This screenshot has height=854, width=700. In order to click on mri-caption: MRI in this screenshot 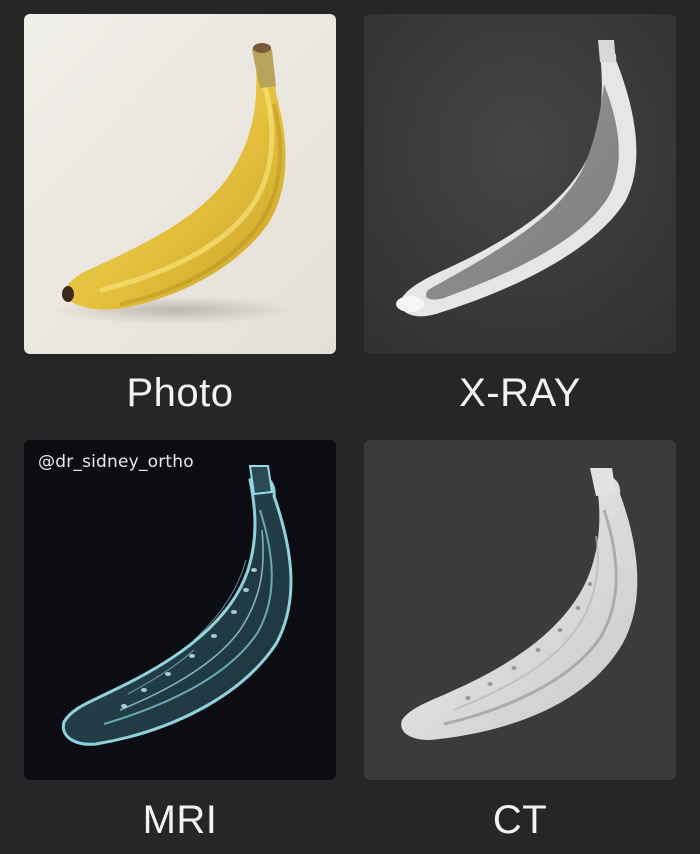, I will do `click(180, 820)`.